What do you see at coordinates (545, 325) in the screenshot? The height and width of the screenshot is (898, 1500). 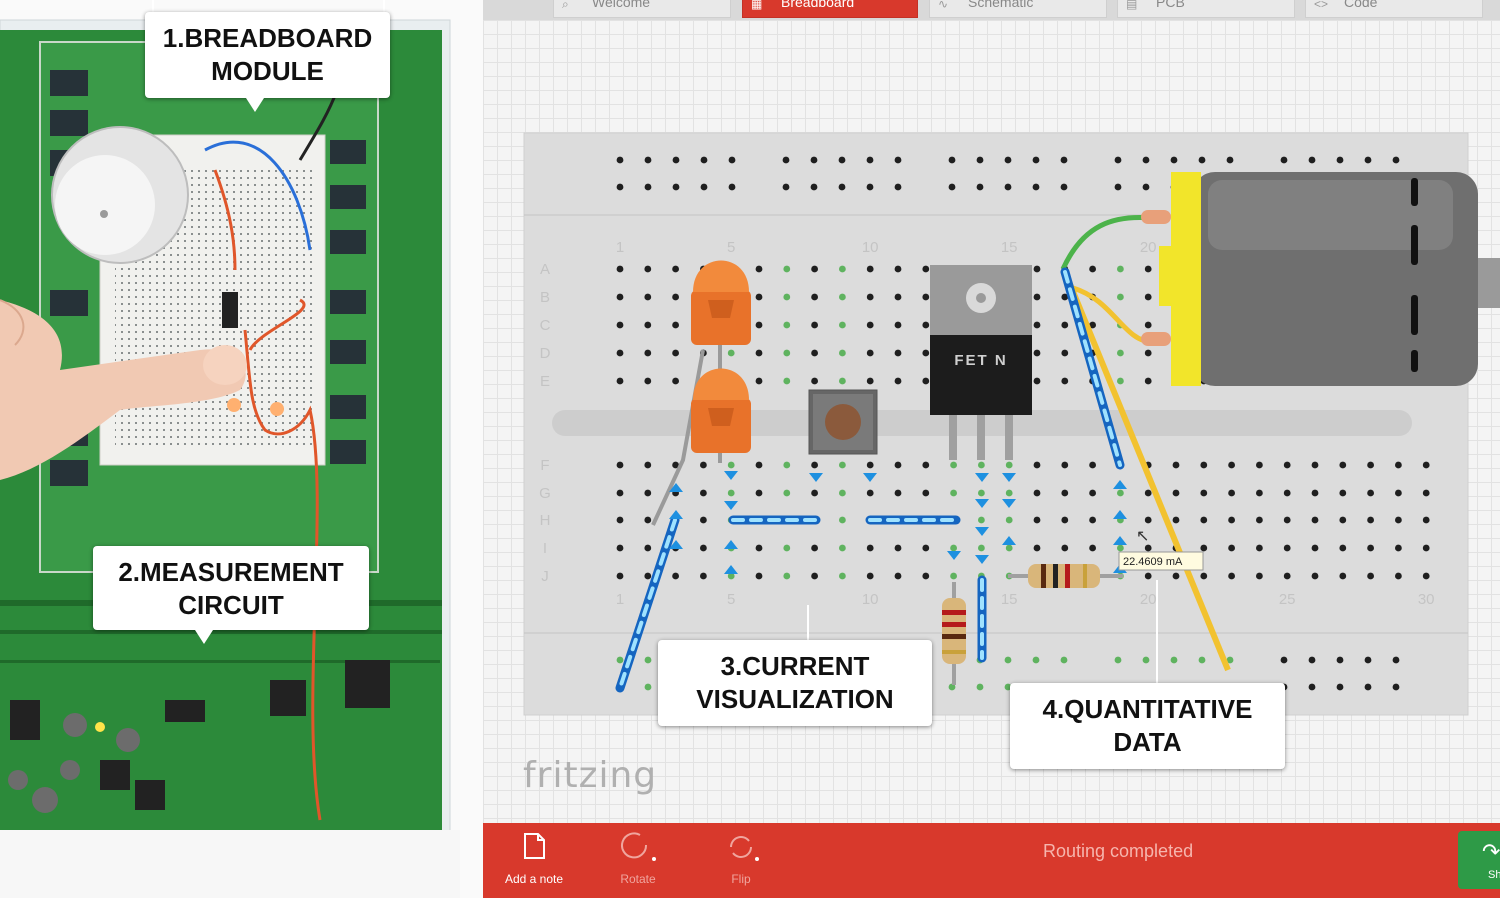 I see `row-letter: C` at bounding box center [545, 325].